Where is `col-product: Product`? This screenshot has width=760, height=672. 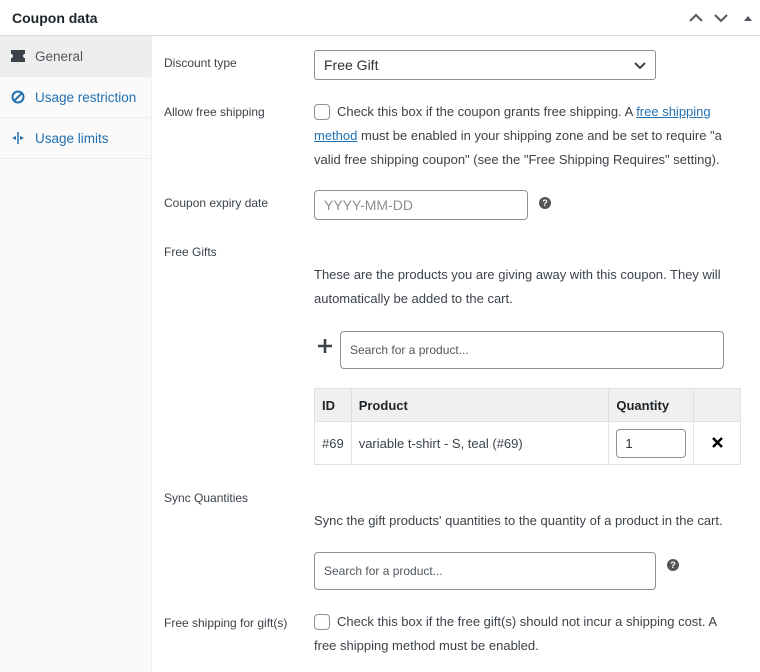
col-product: Product is located at coordinates (480, 405).